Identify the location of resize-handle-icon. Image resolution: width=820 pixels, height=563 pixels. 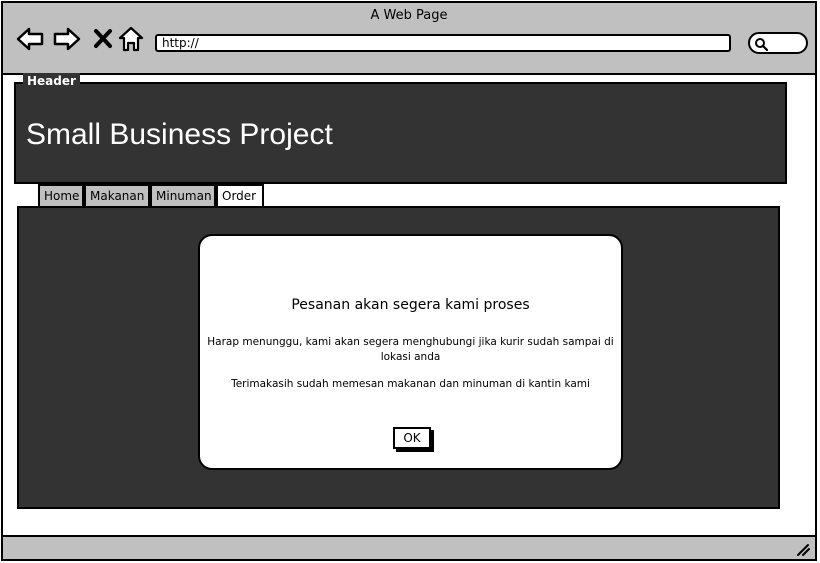
(803, 549).